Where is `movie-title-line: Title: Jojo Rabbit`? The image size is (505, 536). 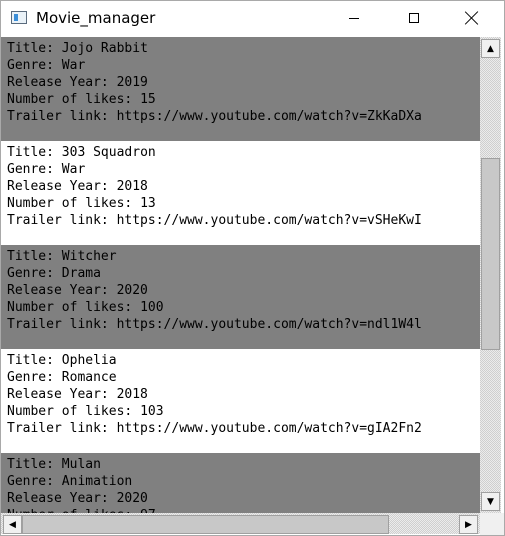 movie-title-line: Title: Jojo Rabbit is located at coordinates (77, 48).